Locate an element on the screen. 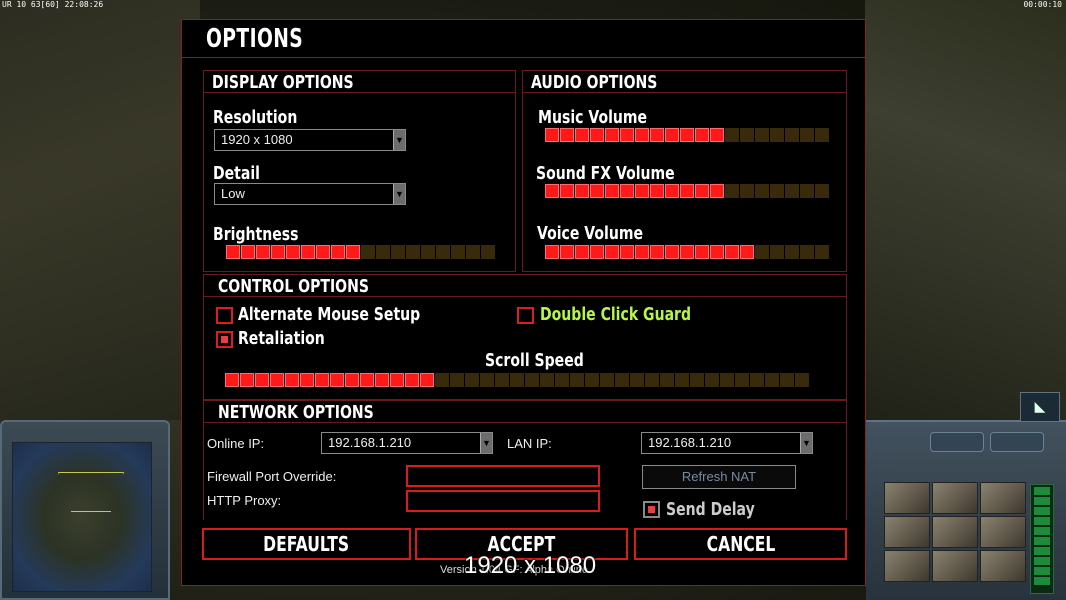 This screenshot has height=600, width=1066. radar-icon: ◣ is located at coordinates (1040, 407).